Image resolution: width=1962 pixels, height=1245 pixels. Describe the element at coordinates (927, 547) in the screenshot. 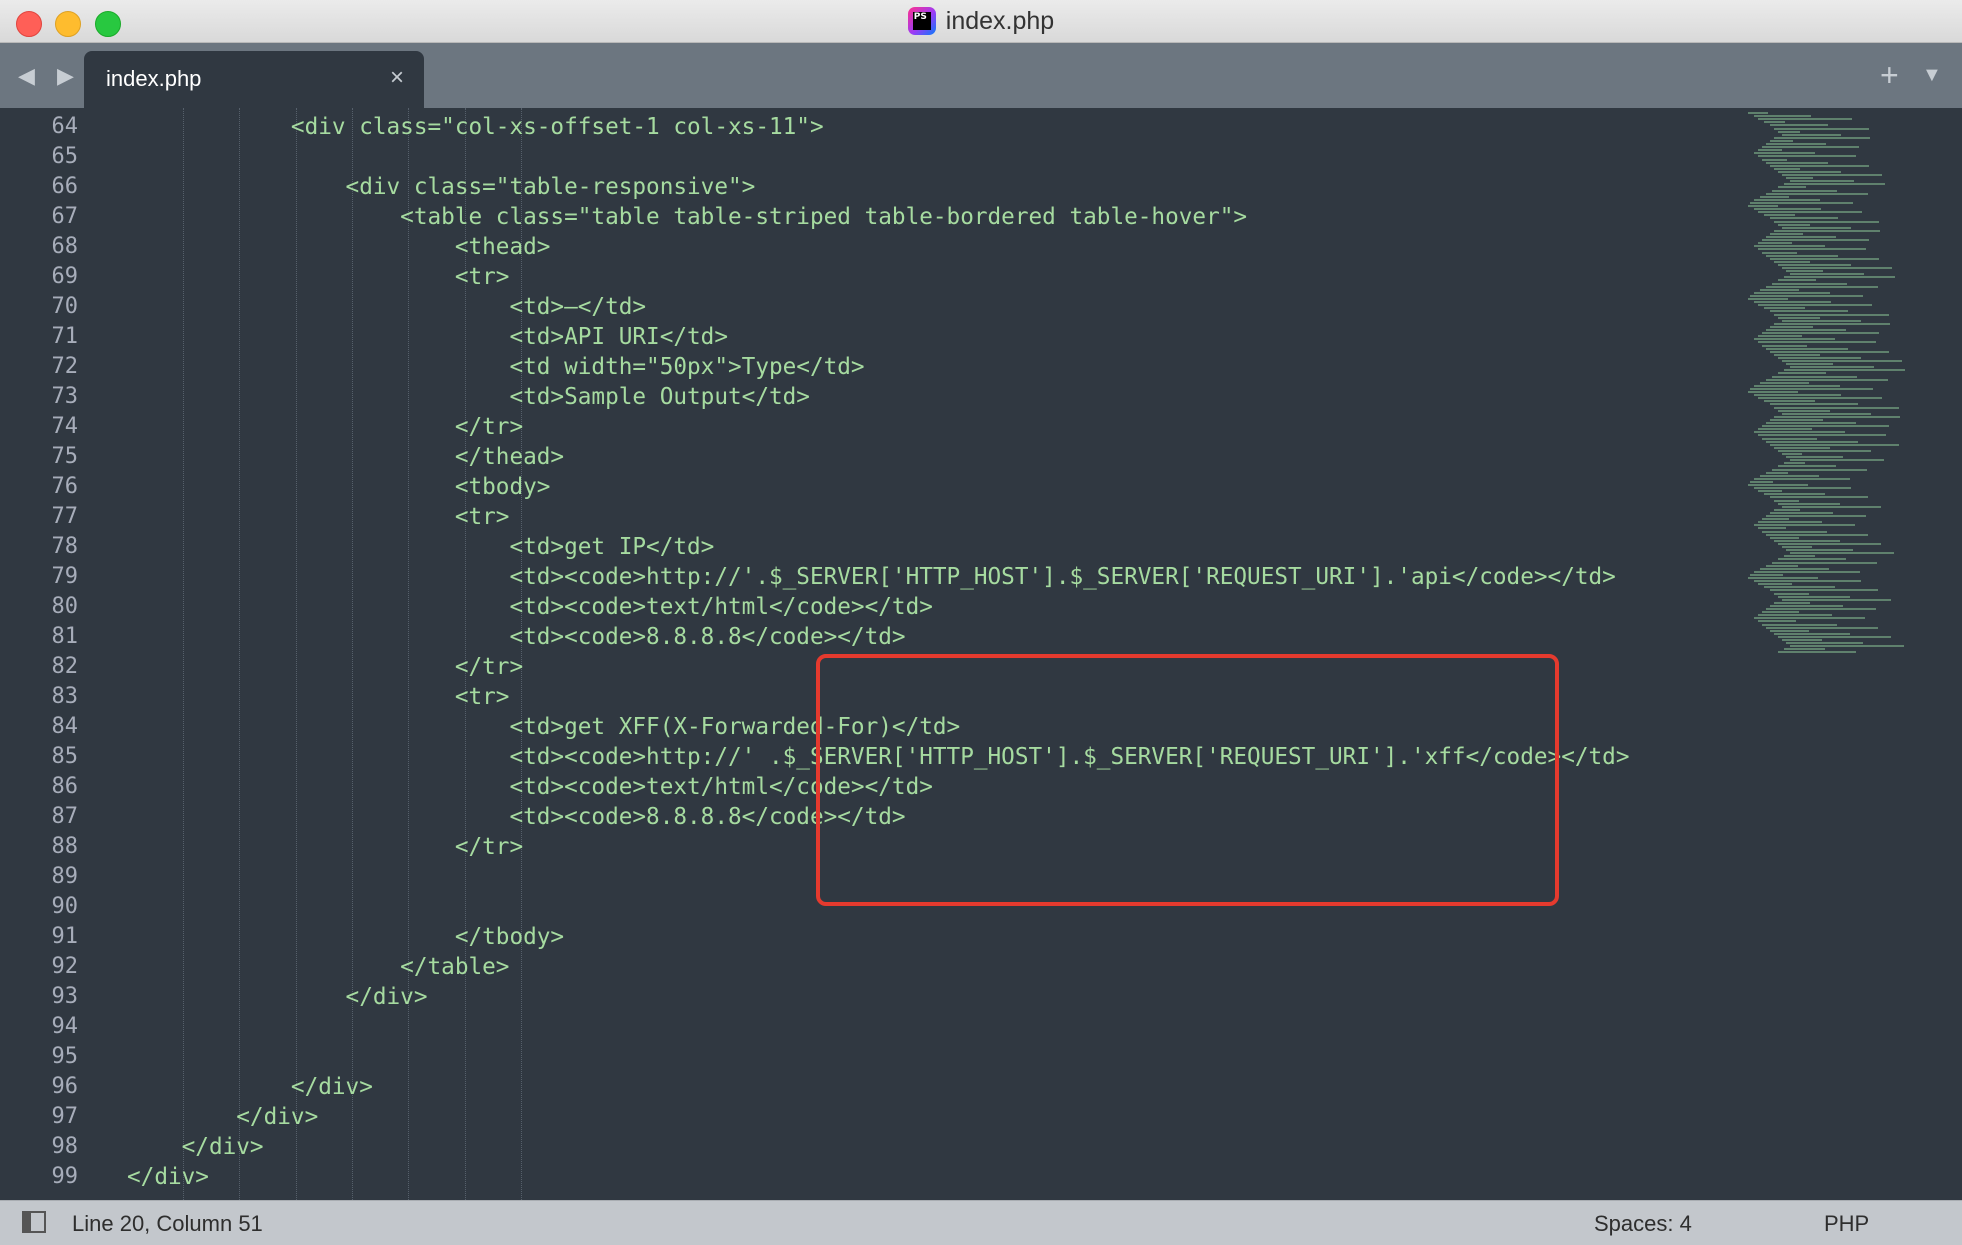

I see `code-line: <td>get IP</td>` at that location.